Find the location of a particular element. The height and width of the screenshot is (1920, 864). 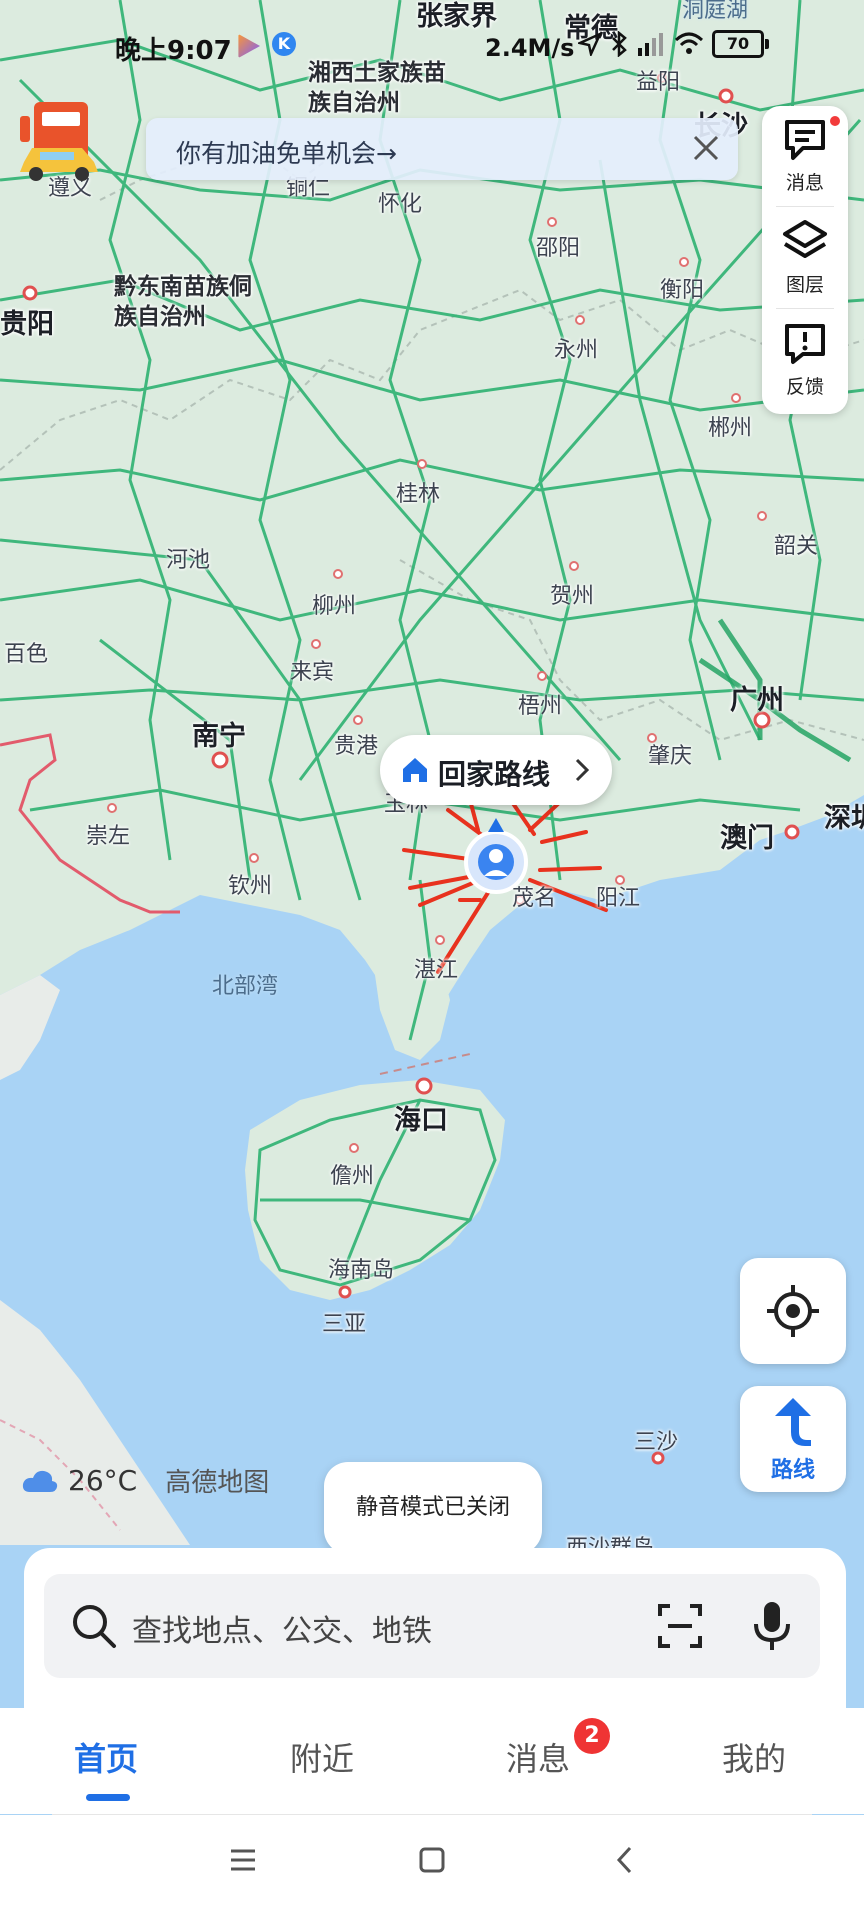

map-label: 海南岛 is located at coordinates (361, 1270).